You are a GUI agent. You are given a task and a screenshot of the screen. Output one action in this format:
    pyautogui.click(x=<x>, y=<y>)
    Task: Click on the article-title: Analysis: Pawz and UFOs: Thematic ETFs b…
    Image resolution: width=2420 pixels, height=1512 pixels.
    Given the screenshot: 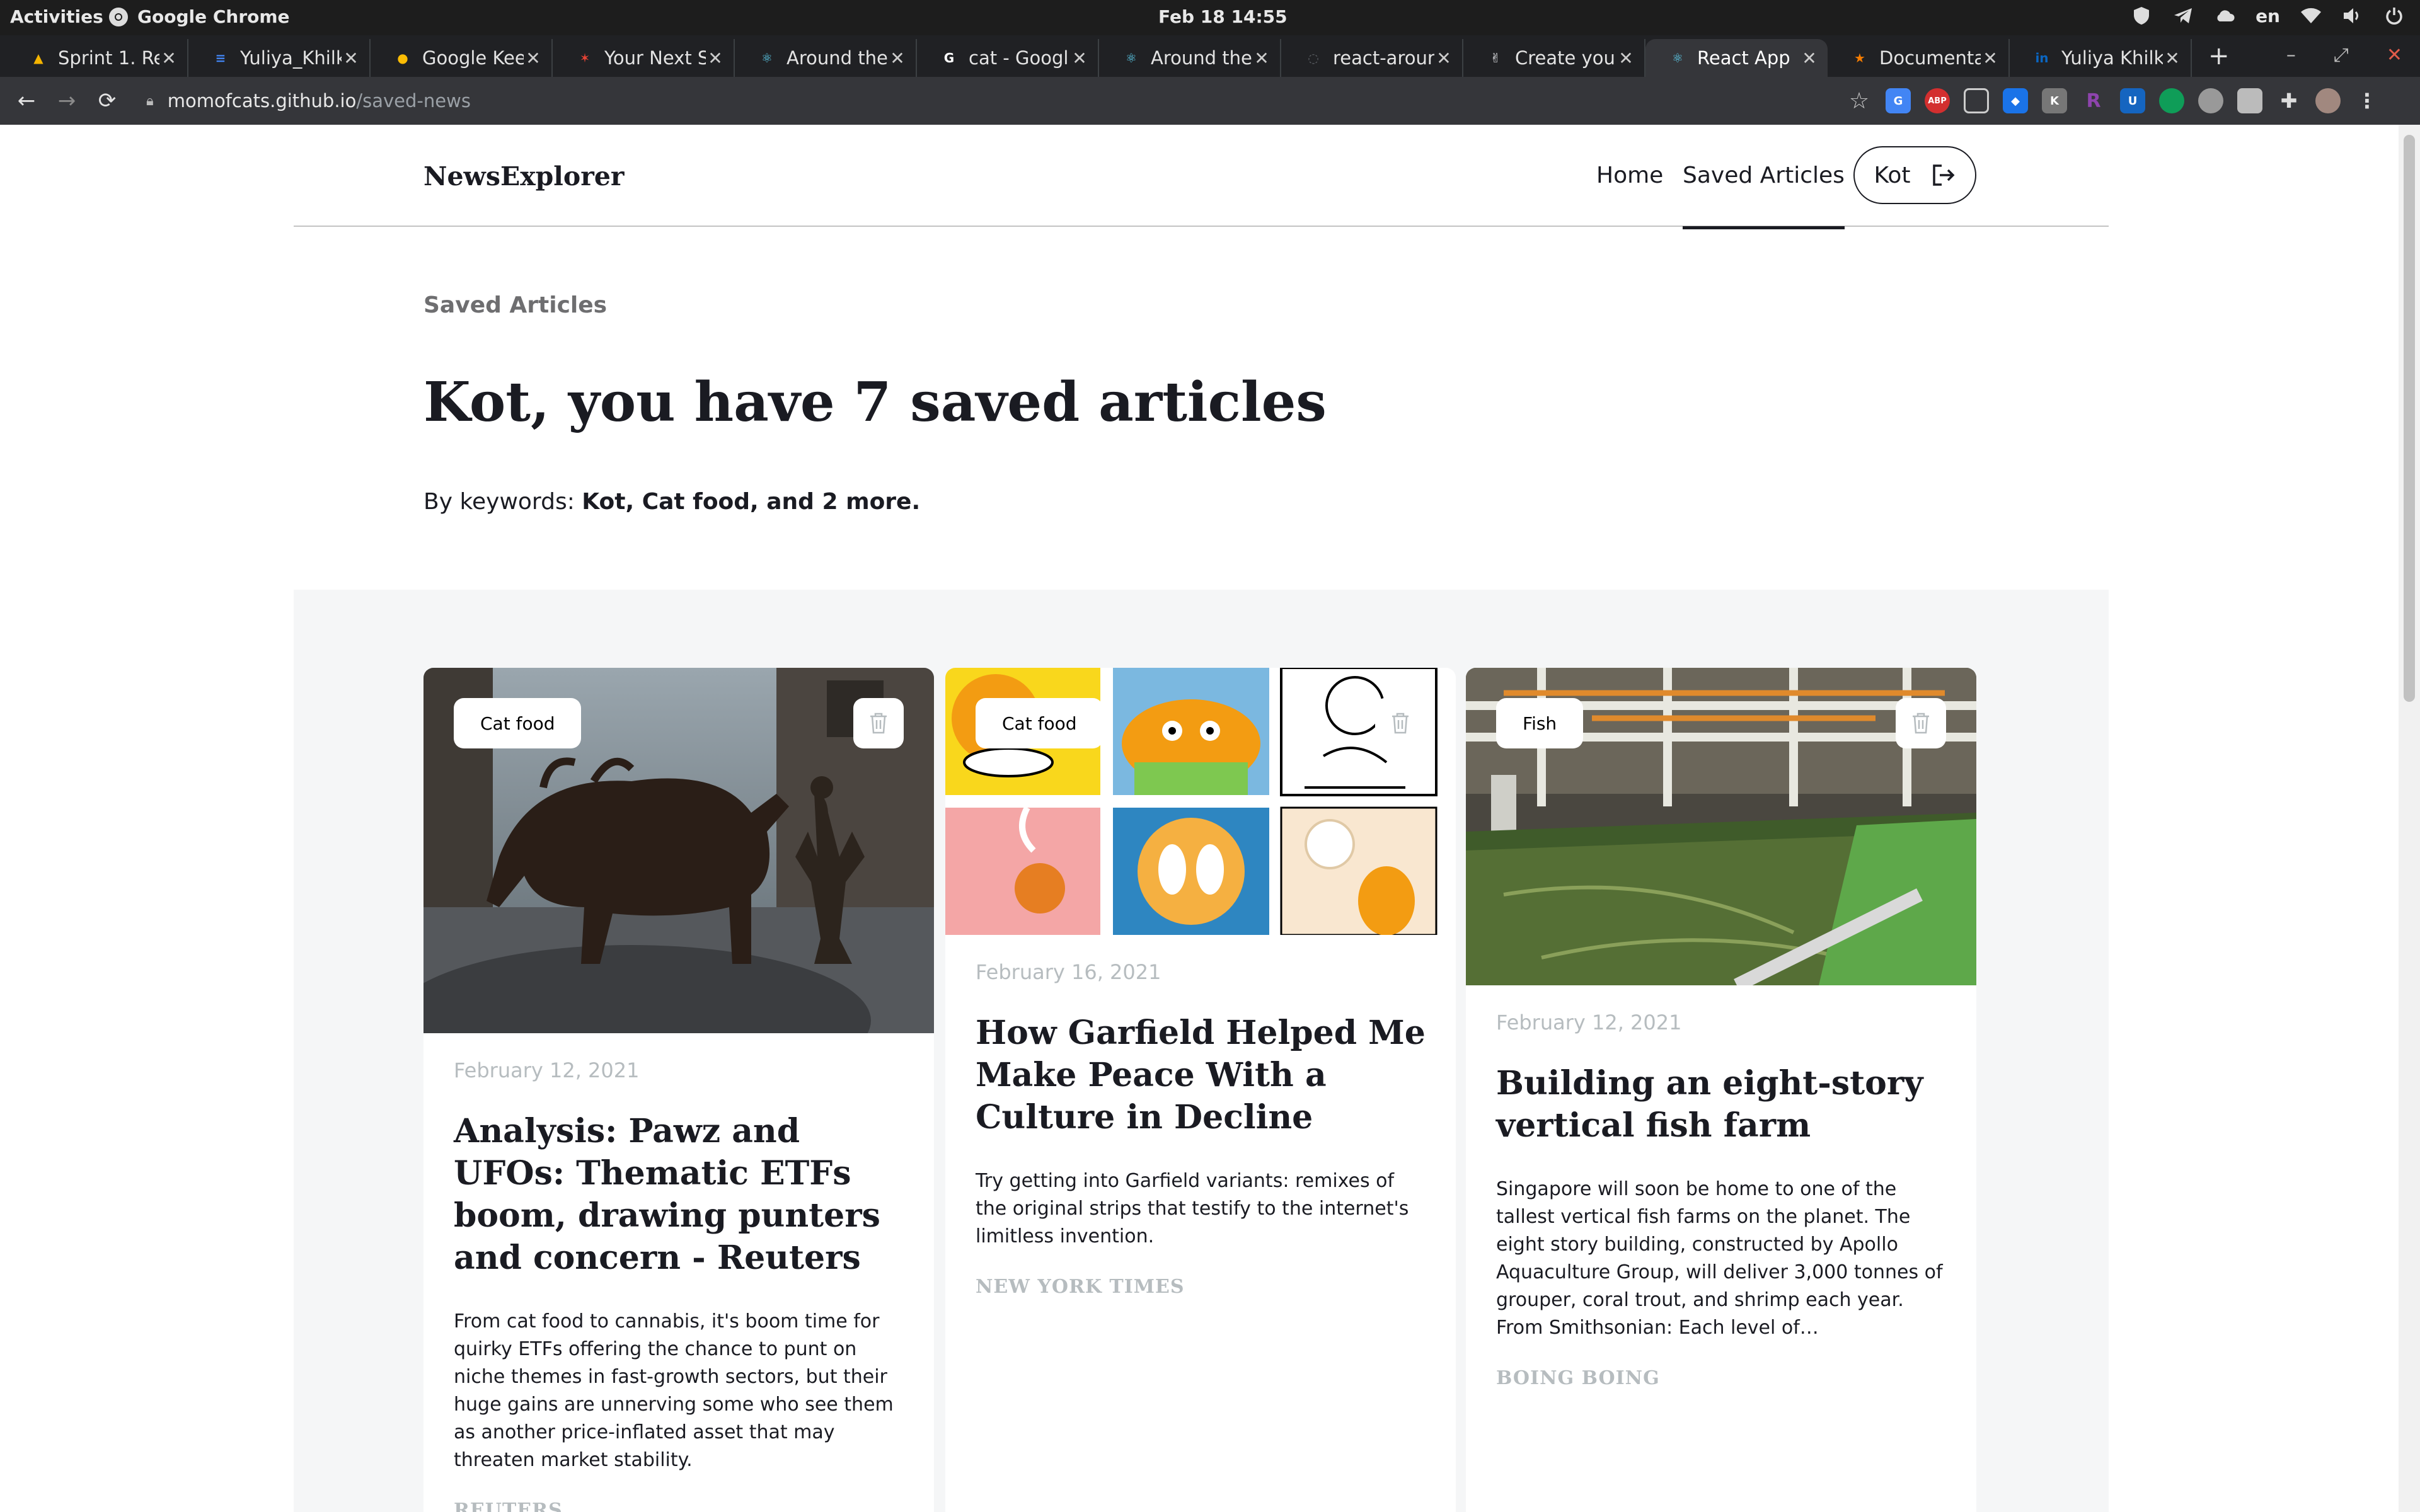 What is the action you would take?
    pyautogui.click(x=679, y=1194)
    